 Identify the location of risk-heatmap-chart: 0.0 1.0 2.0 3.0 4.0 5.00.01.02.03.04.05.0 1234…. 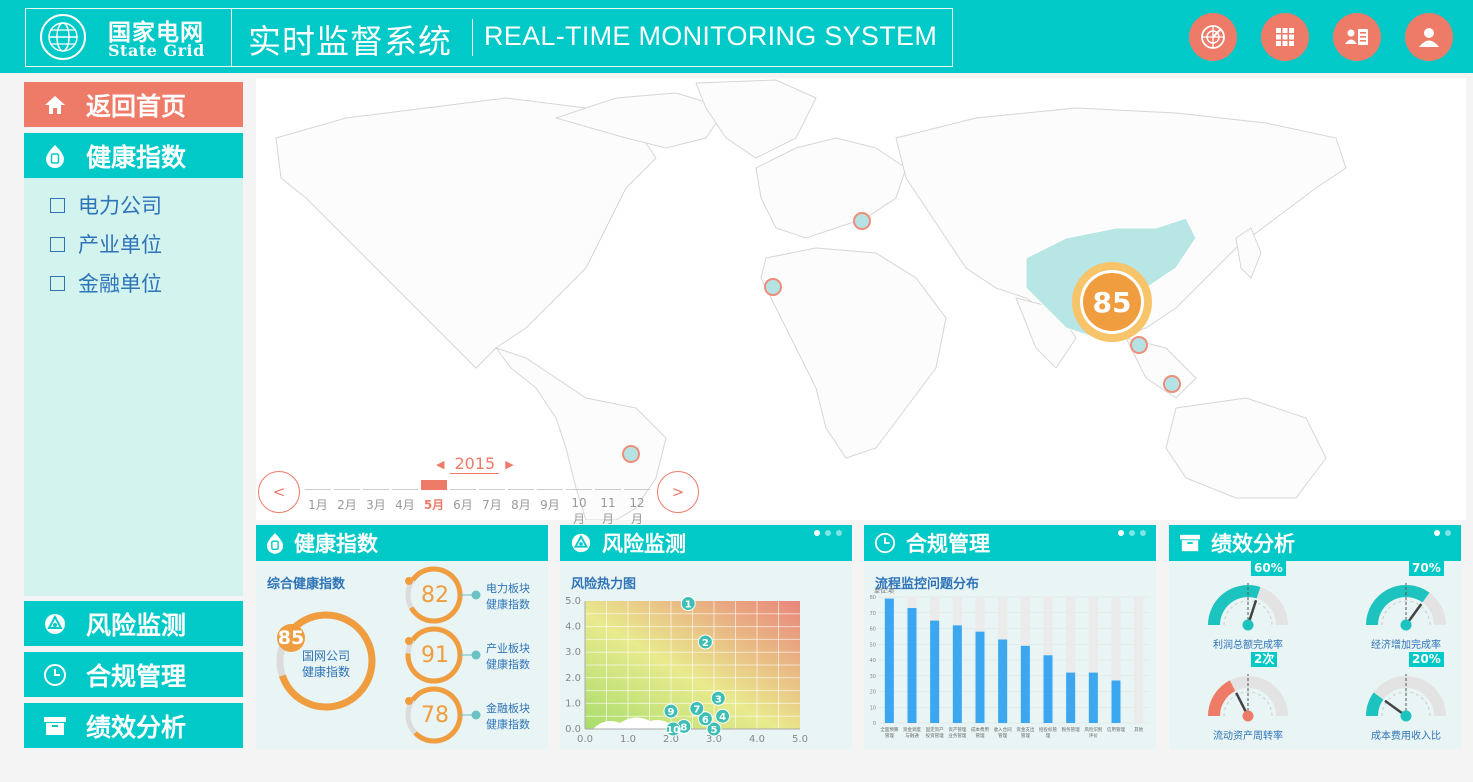
(706, 655).